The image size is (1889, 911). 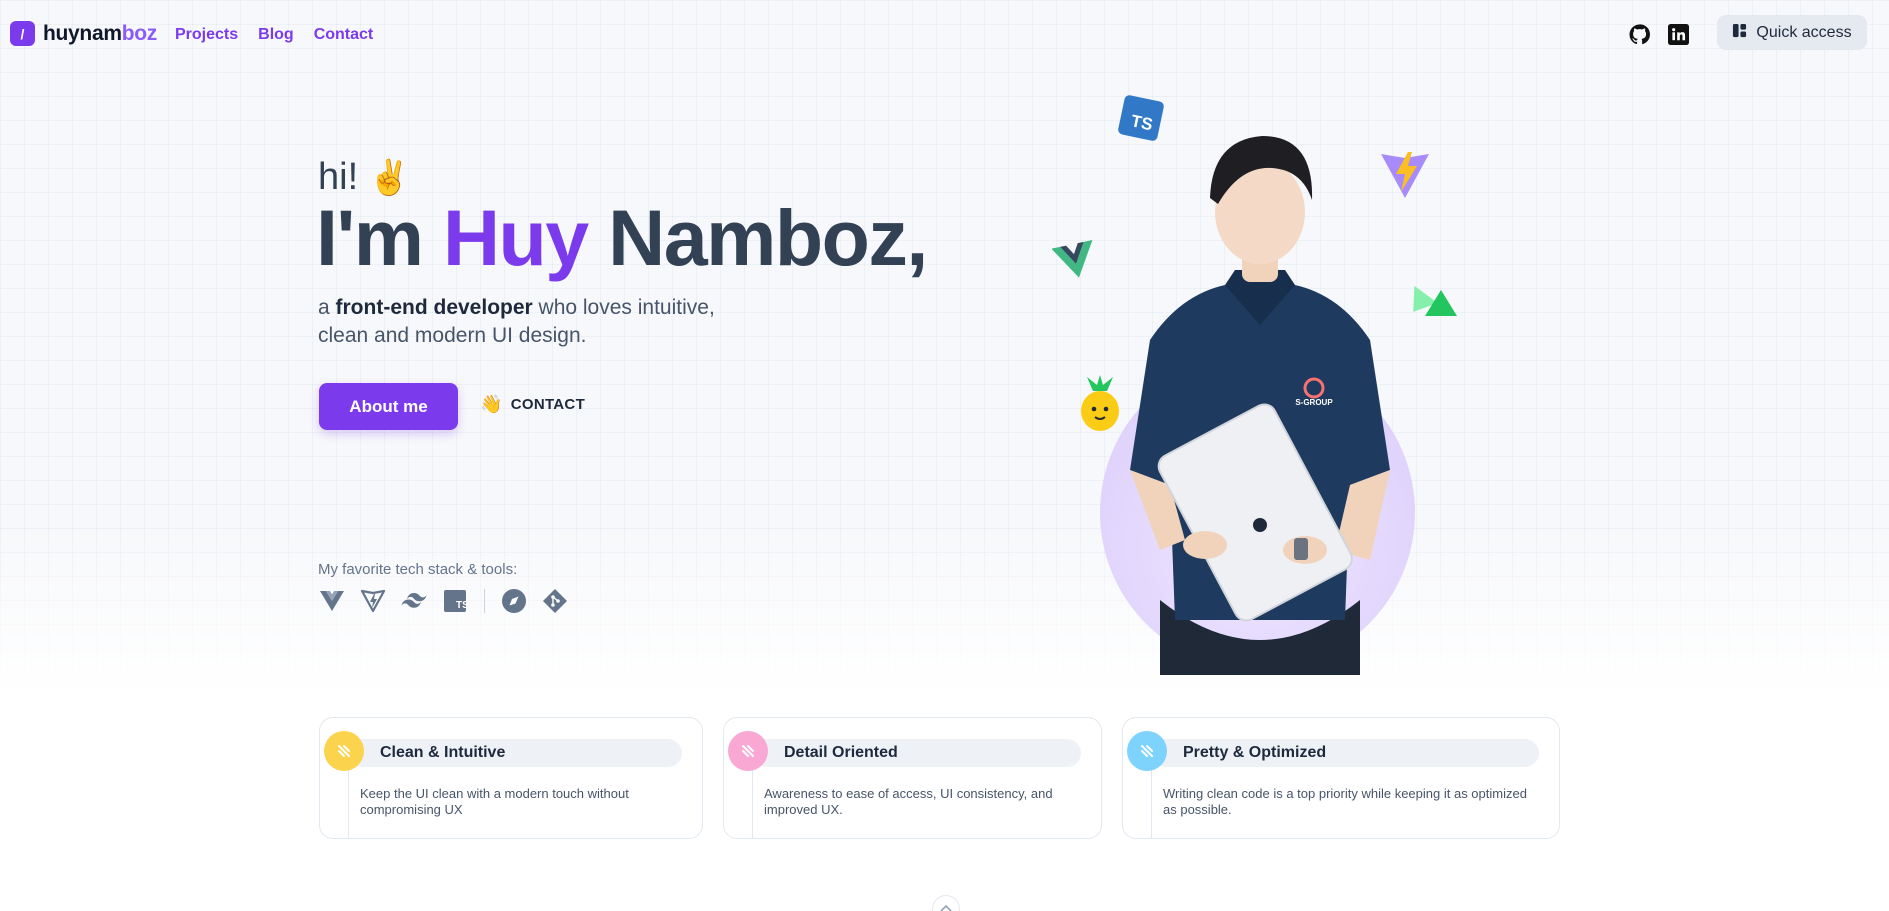 What do you see at coordinates (461, 605) in the screenshot?
I see `svg-text: TS` at bounding box center [461, 605].